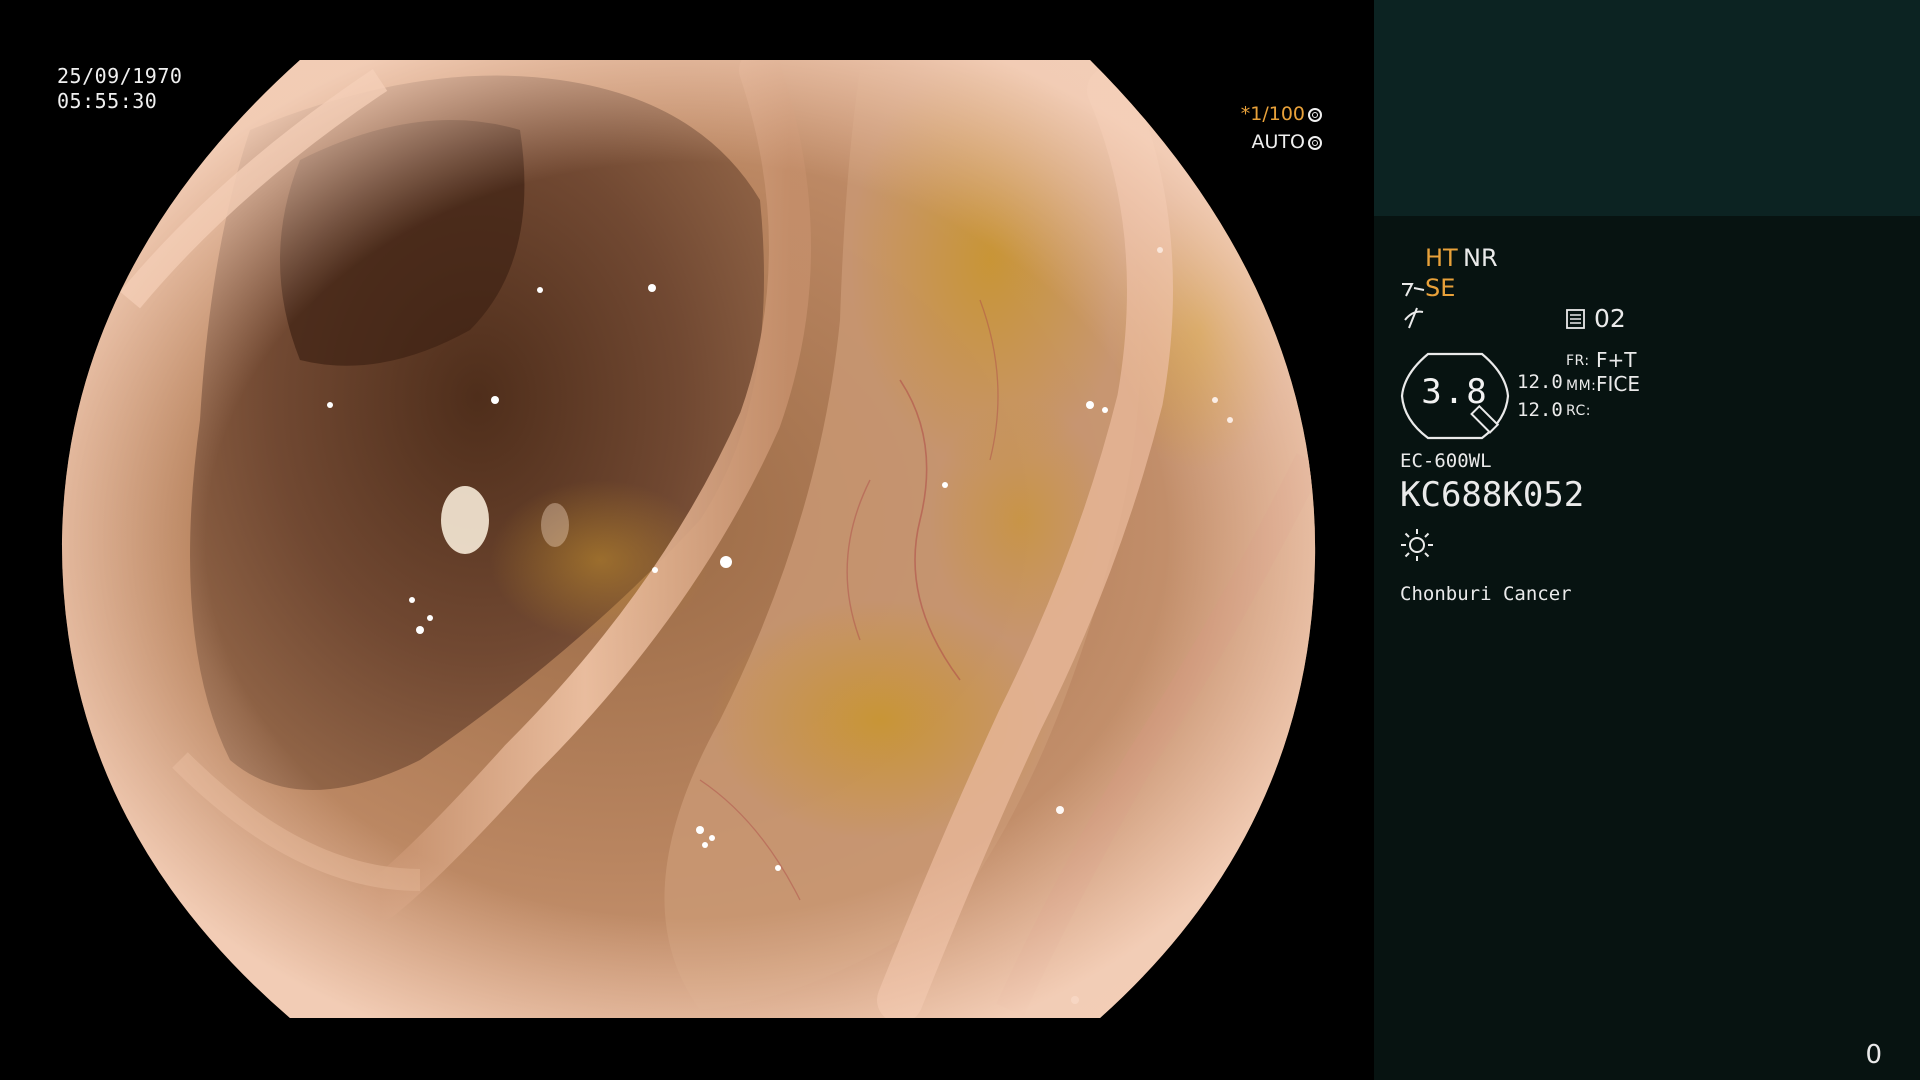 The width and height of the screenshot is (1920, 1080). I want to click on scope-serial: KC688K052, so click(1492, 495).